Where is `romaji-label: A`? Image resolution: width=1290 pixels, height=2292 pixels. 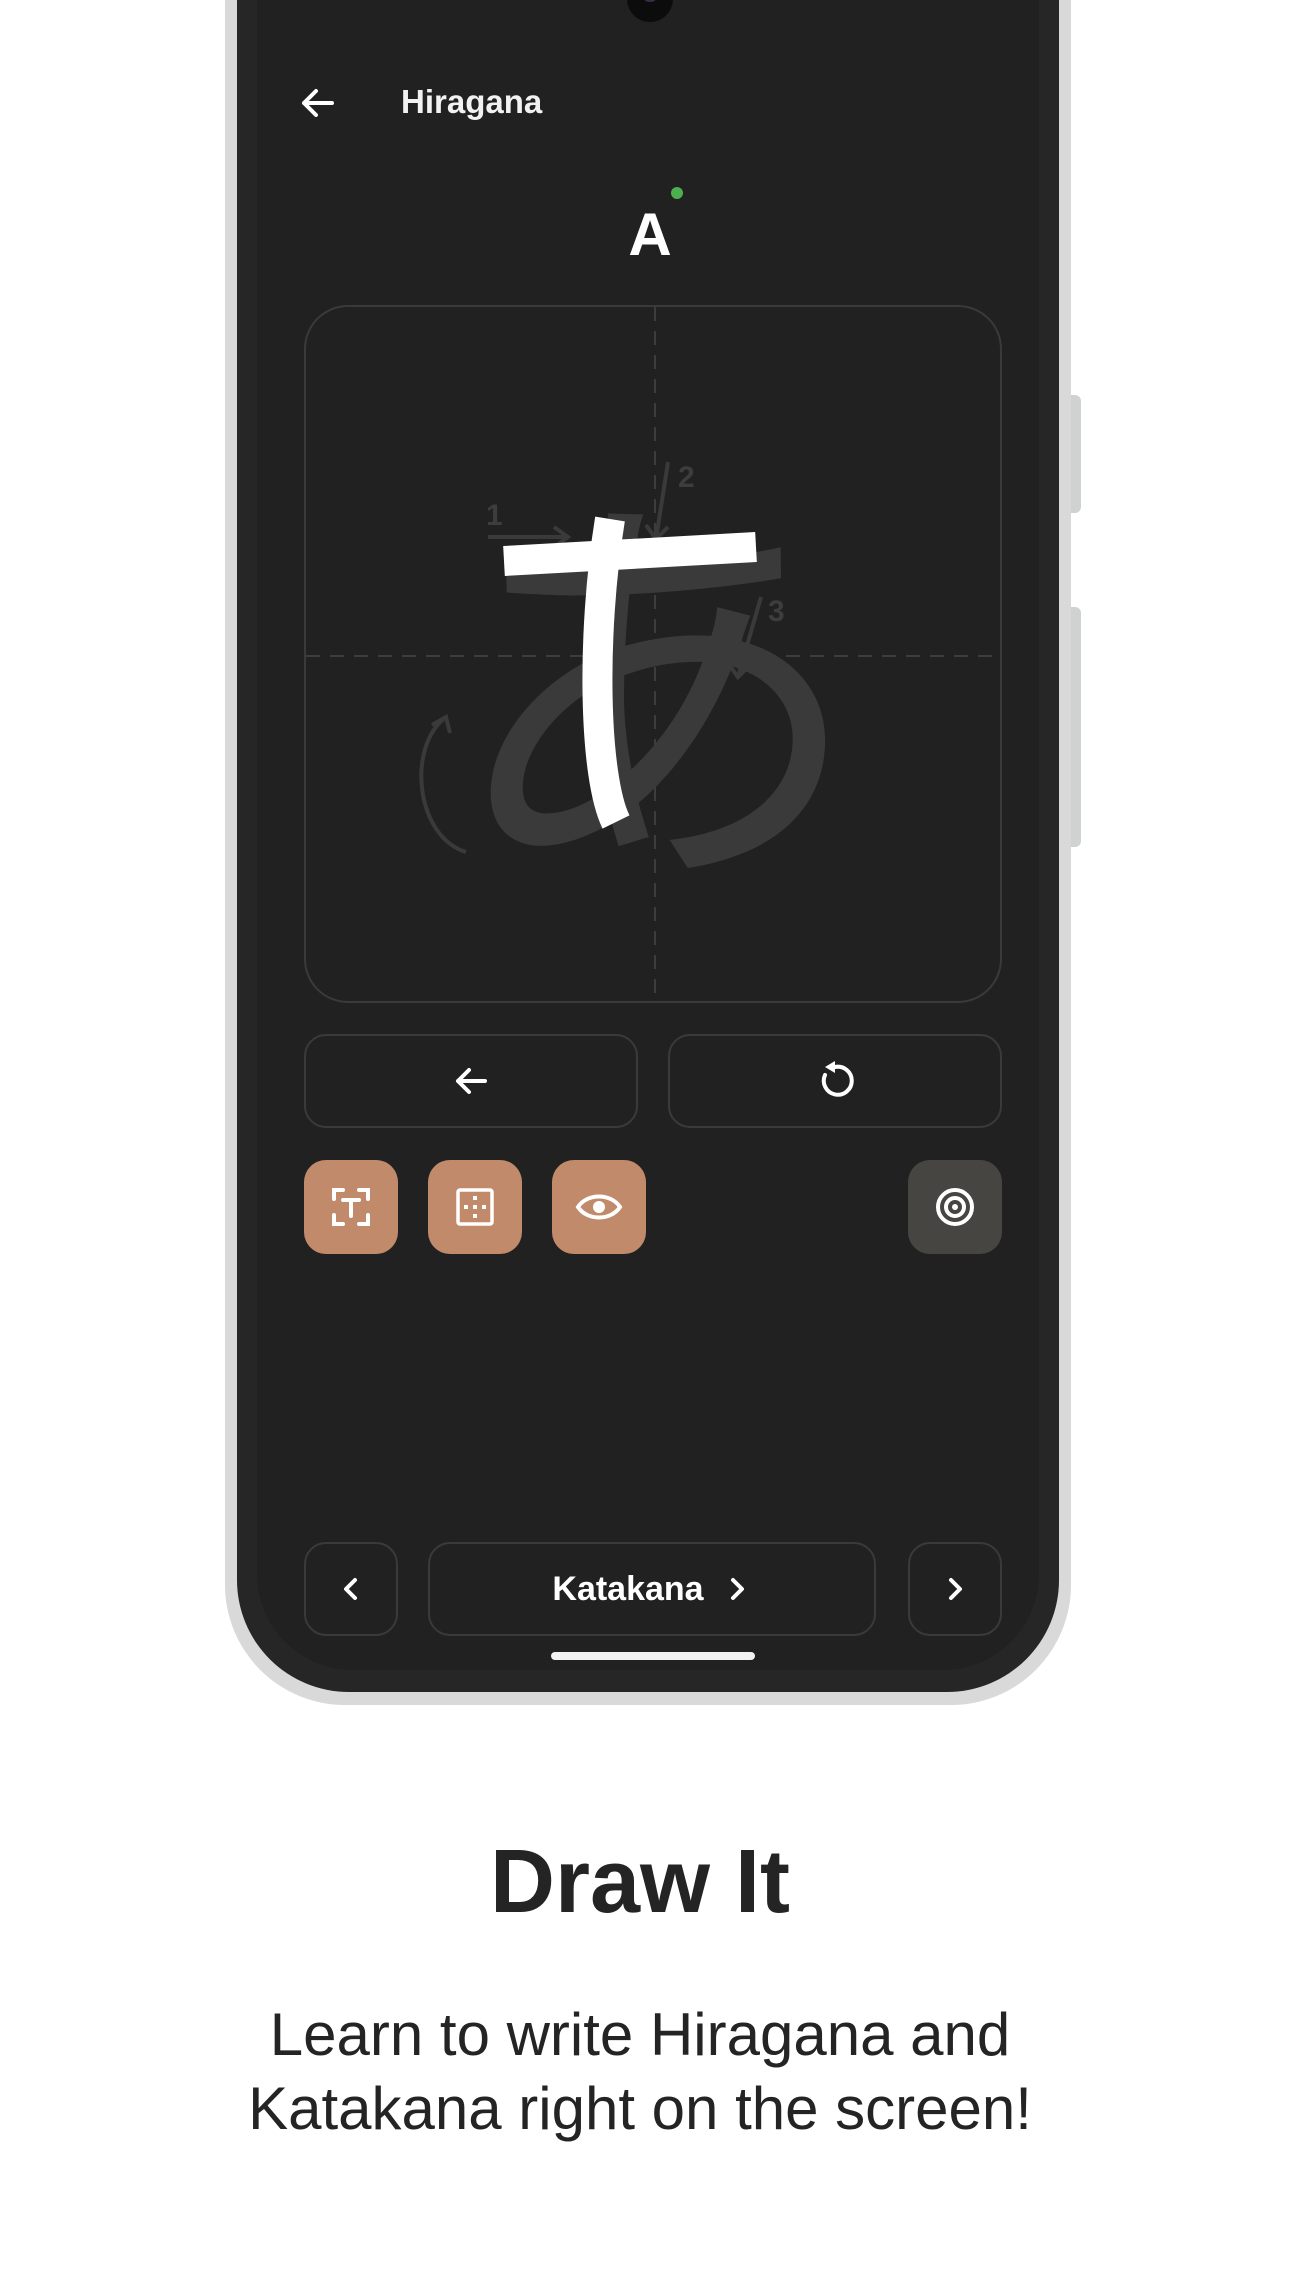
romaji-label: A is located at coordinates (650, 234).